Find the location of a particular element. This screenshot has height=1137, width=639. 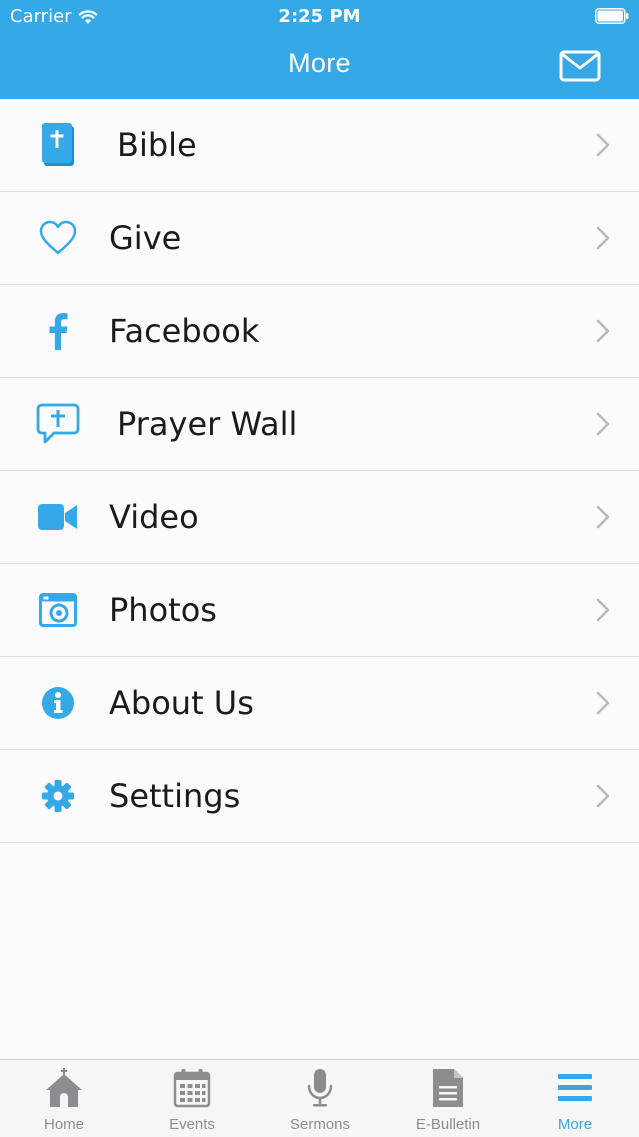

menu-item-label: Prayer Wall is located at coordinates (207, 424).